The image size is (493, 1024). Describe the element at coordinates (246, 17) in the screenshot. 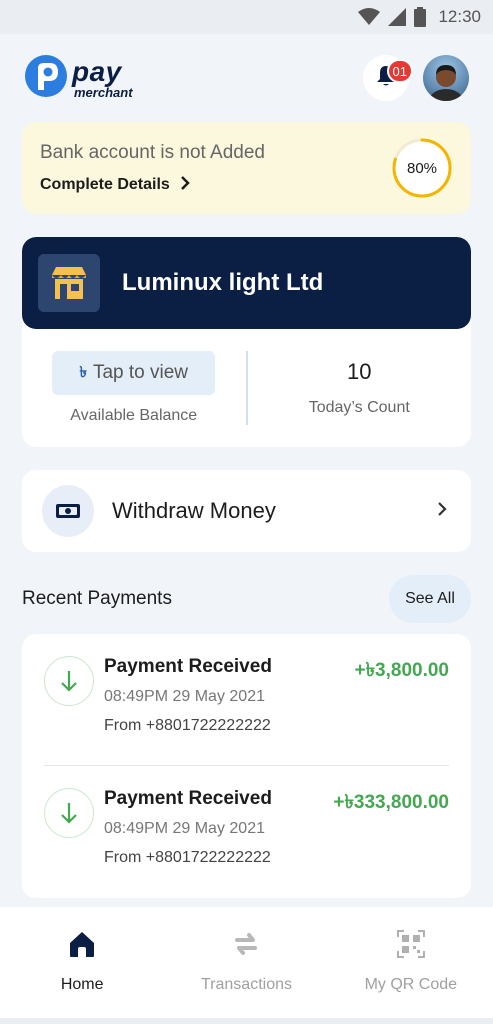

I see `status-bar: 12:30` at that location.